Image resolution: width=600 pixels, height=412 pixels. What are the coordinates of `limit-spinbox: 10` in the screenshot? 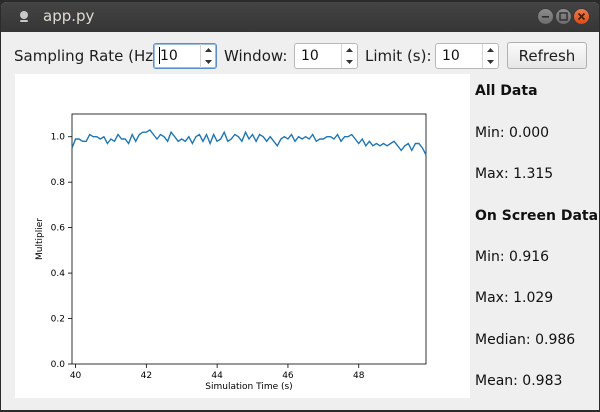 It's located at (467, 56).